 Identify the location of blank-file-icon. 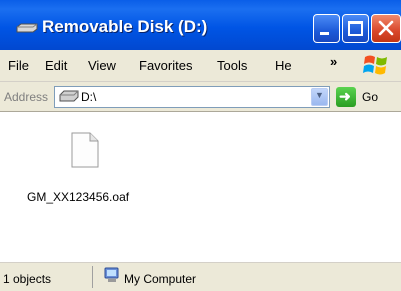
(85, 151).